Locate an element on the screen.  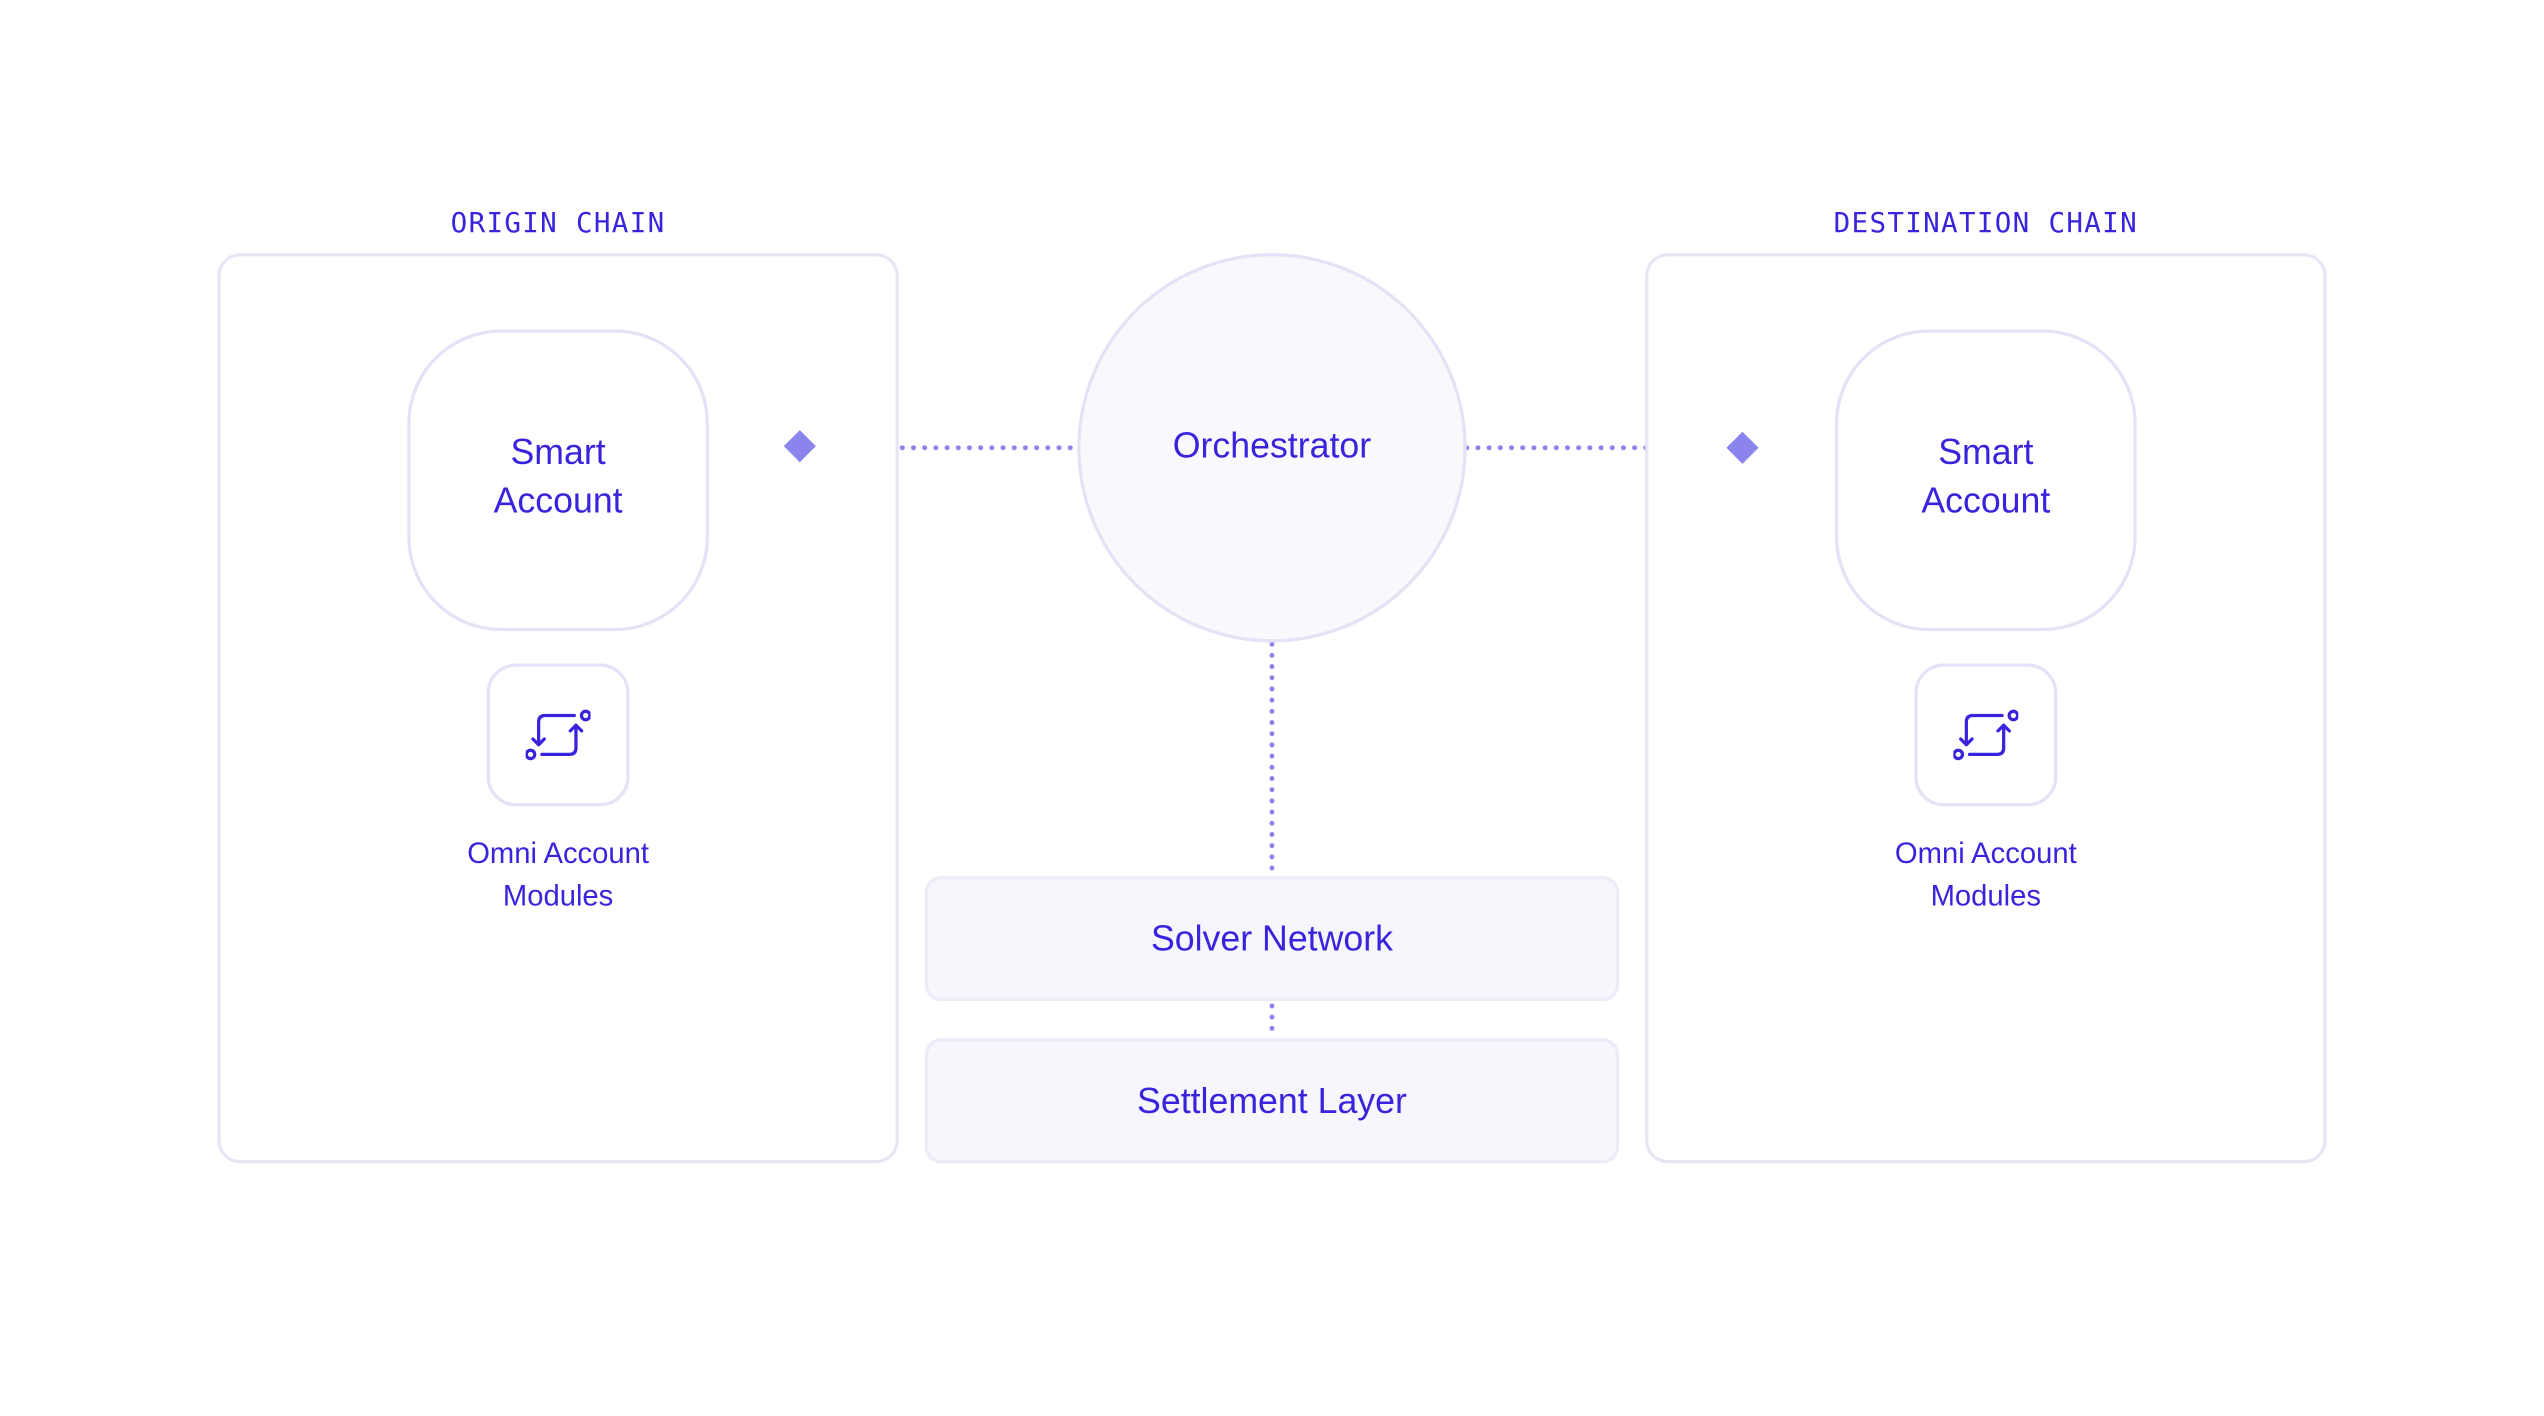
orchestrator-node: Orchestrator is located at coordinates (1272, 448).